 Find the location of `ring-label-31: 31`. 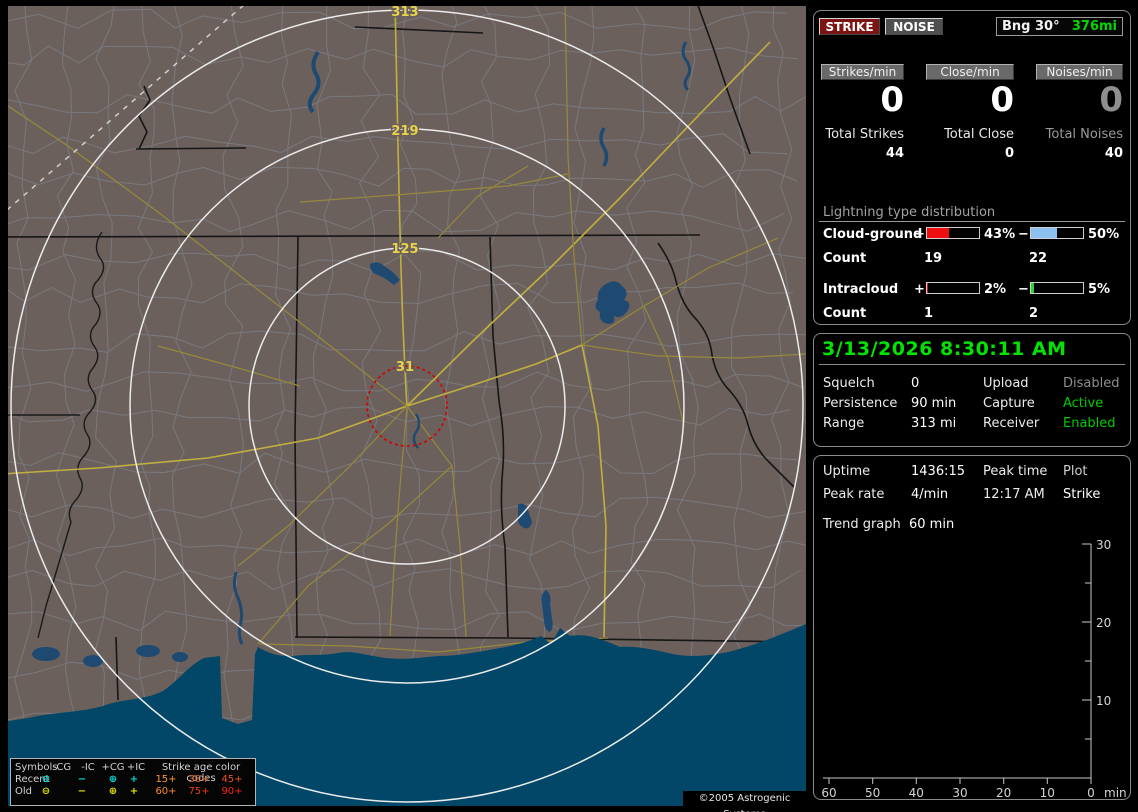

ring-label-31: 31 is located at coordinates (405, 367).